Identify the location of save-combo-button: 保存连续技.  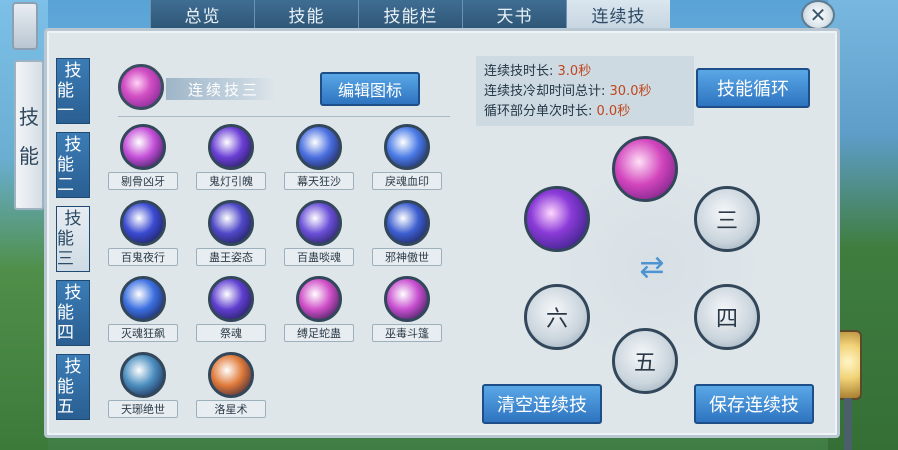
(754, 404).